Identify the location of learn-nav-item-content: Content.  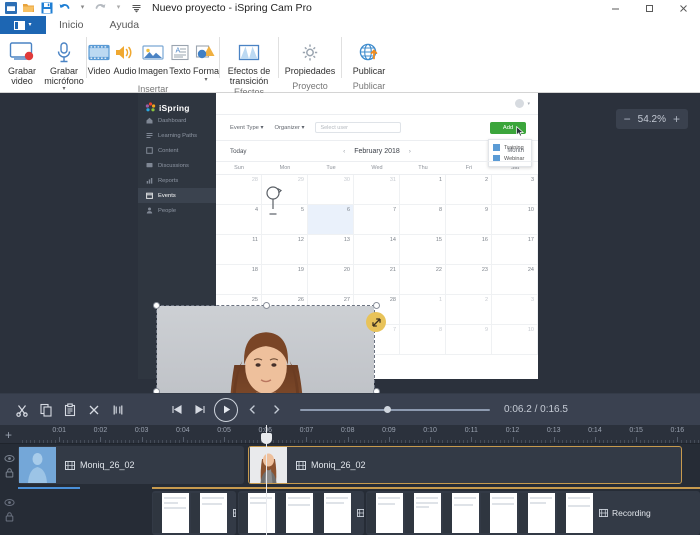
(177, 150).